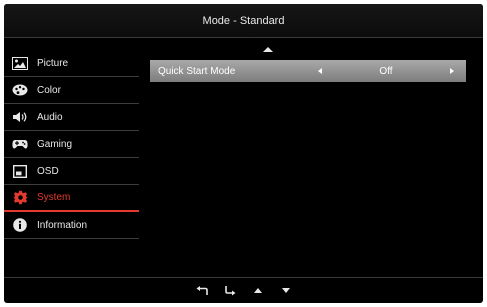 The image size is (487, 307). What do you see at coordinates (54, 197) in the screenshot?
I see `sidebar-item-label: System` at bounding box center [54, 197].